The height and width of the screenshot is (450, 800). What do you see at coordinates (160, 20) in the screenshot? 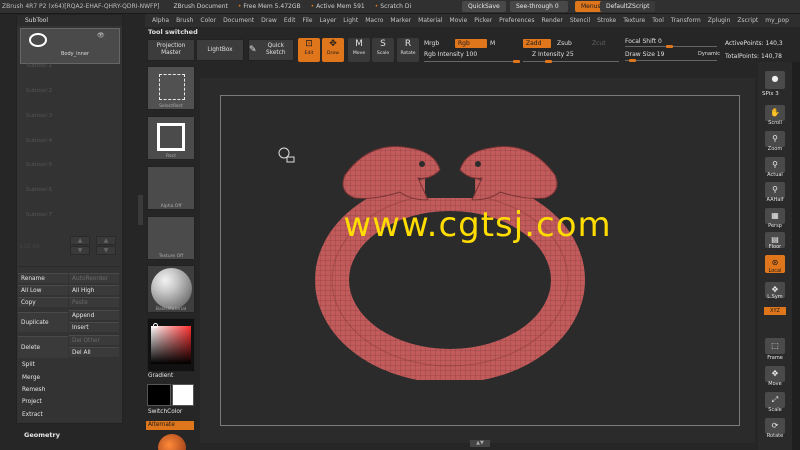
I see `menu-alpha: Alpha` at bounding box center [160, 20].